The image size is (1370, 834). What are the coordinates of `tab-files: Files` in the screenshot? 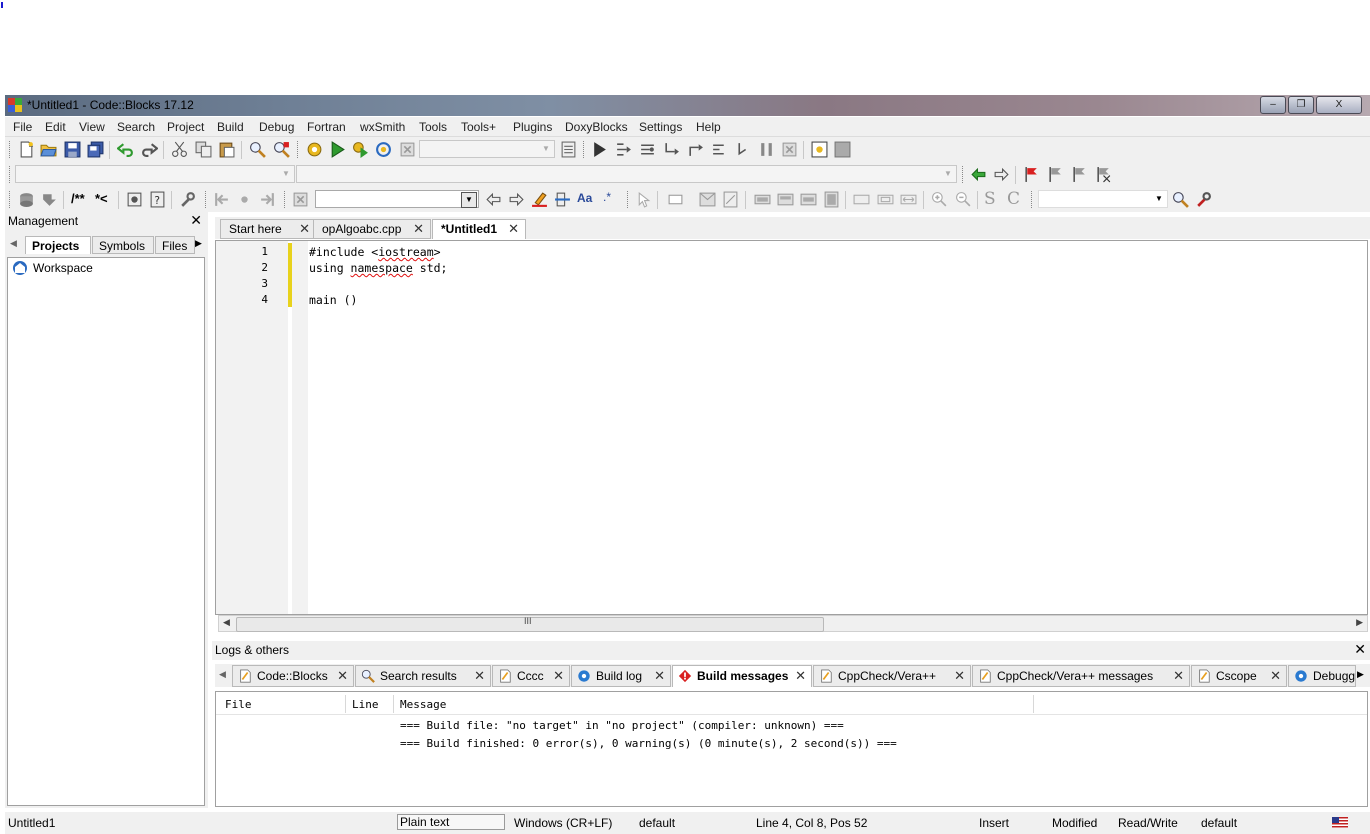 It's located at (175, 245).